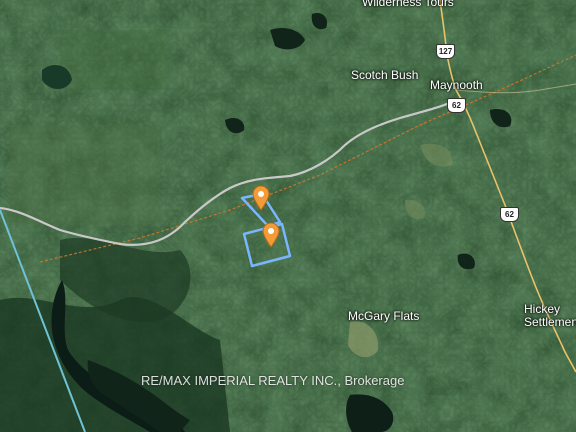 This screenshot has width=576, height=432. What do you see at coordinates (550, 315) in the screenshot?
I see `place-label-hickey-settlement: Hickey Settlement` at bounding box center [550, 315].